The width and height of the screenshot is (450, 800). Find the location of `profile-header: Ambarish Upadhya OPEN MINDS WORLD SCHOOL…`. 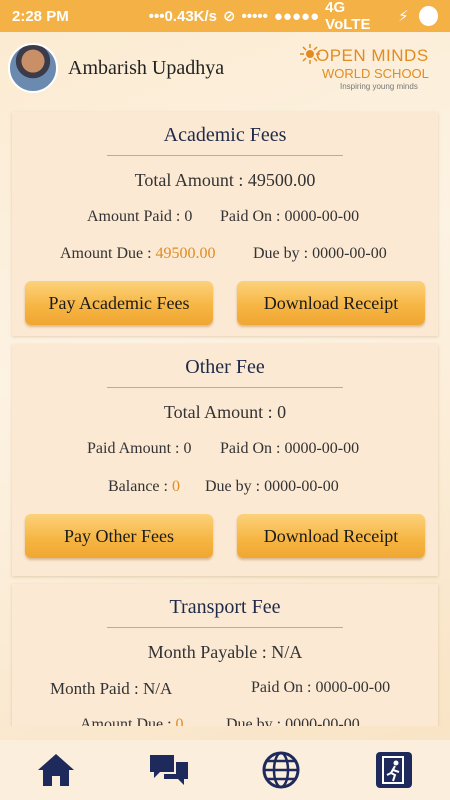

profile-header: Ambarish Upadhya OPEN MINDS WORLD SCHOOL… is located at coordinates (225, 68).